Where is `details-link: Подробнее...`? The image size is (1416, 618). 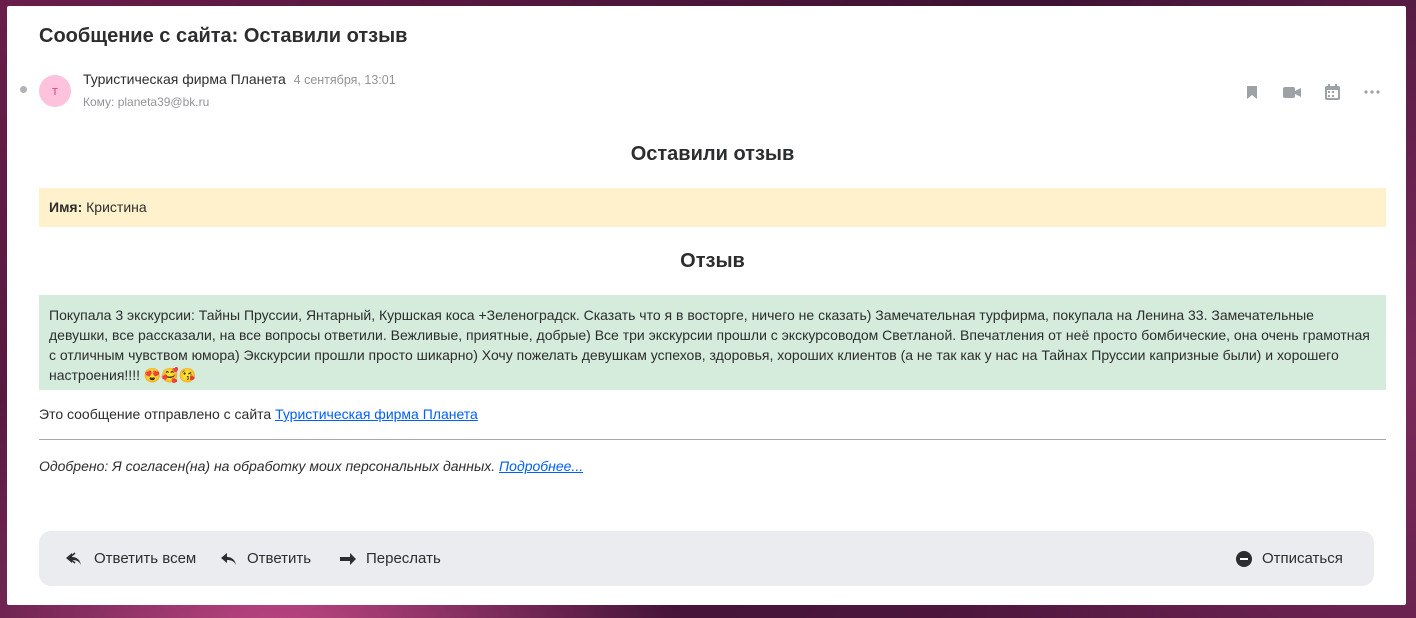
details-link: Подробнее... is located at coordinates (541, 466).